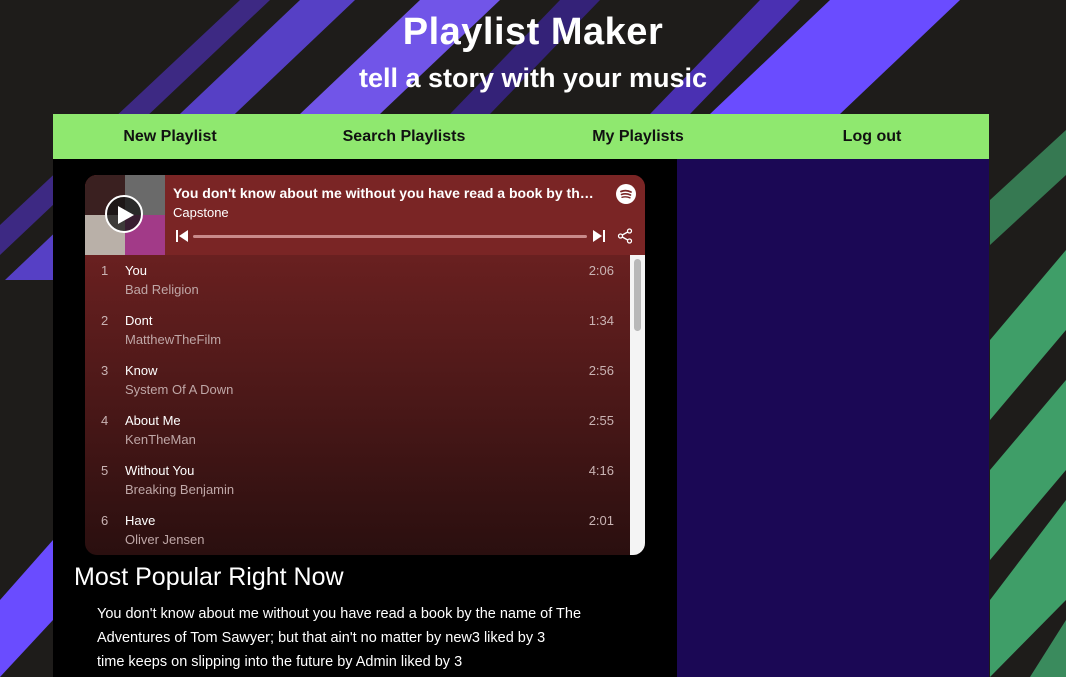  What do you see at coordinates (357, 530) in the screenshot?
I see `track-row: 6 Have Oliver Jensen 2:01` at bounding box center [357, 530].